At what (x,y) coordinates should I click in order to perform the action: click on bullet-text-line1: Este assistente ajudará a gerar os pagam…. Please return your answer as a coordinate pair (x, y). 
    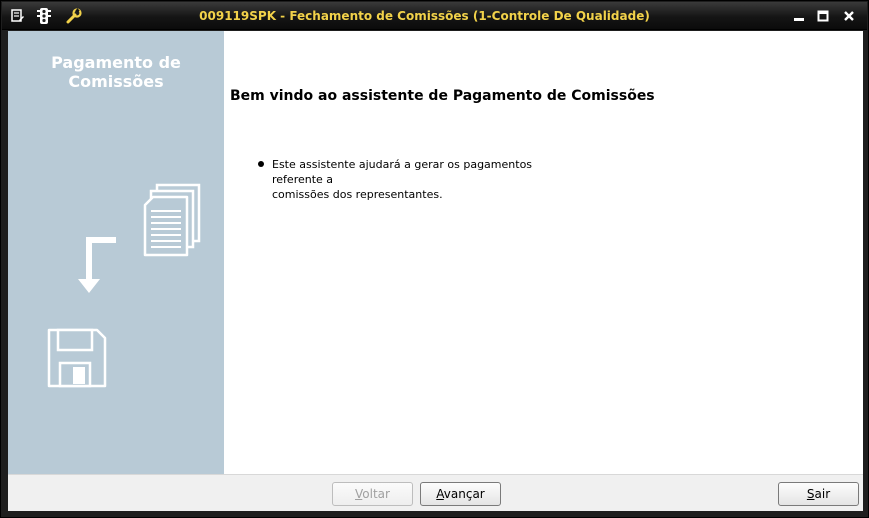
    Looking at the image, I should click on (402, 172).